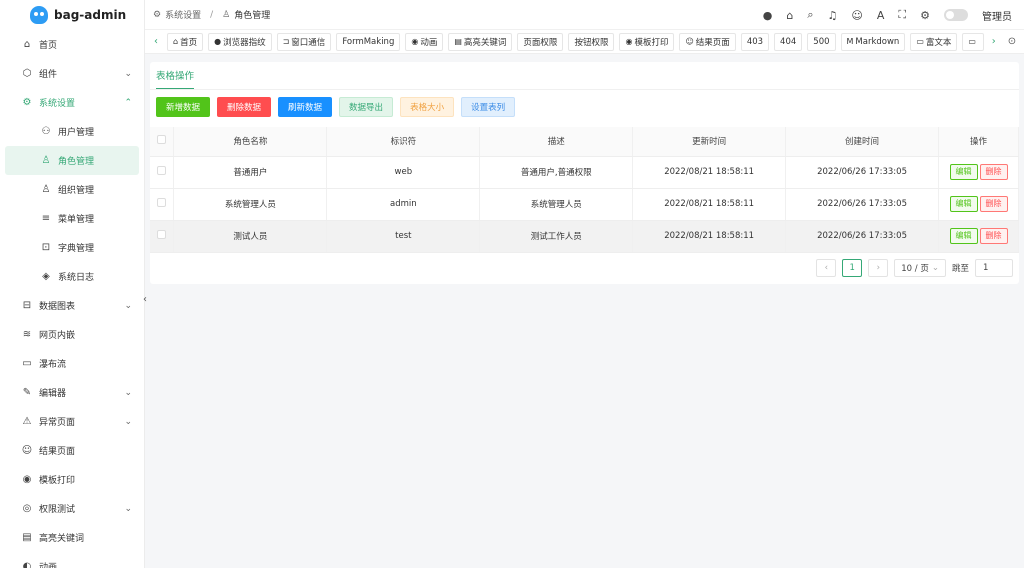 The height and width of the screenshot is (568, 1024). What do you see at coordinates (973, 41) in the screenshot?
I see `tab-item: ▭` at bounding box center [973, 41].